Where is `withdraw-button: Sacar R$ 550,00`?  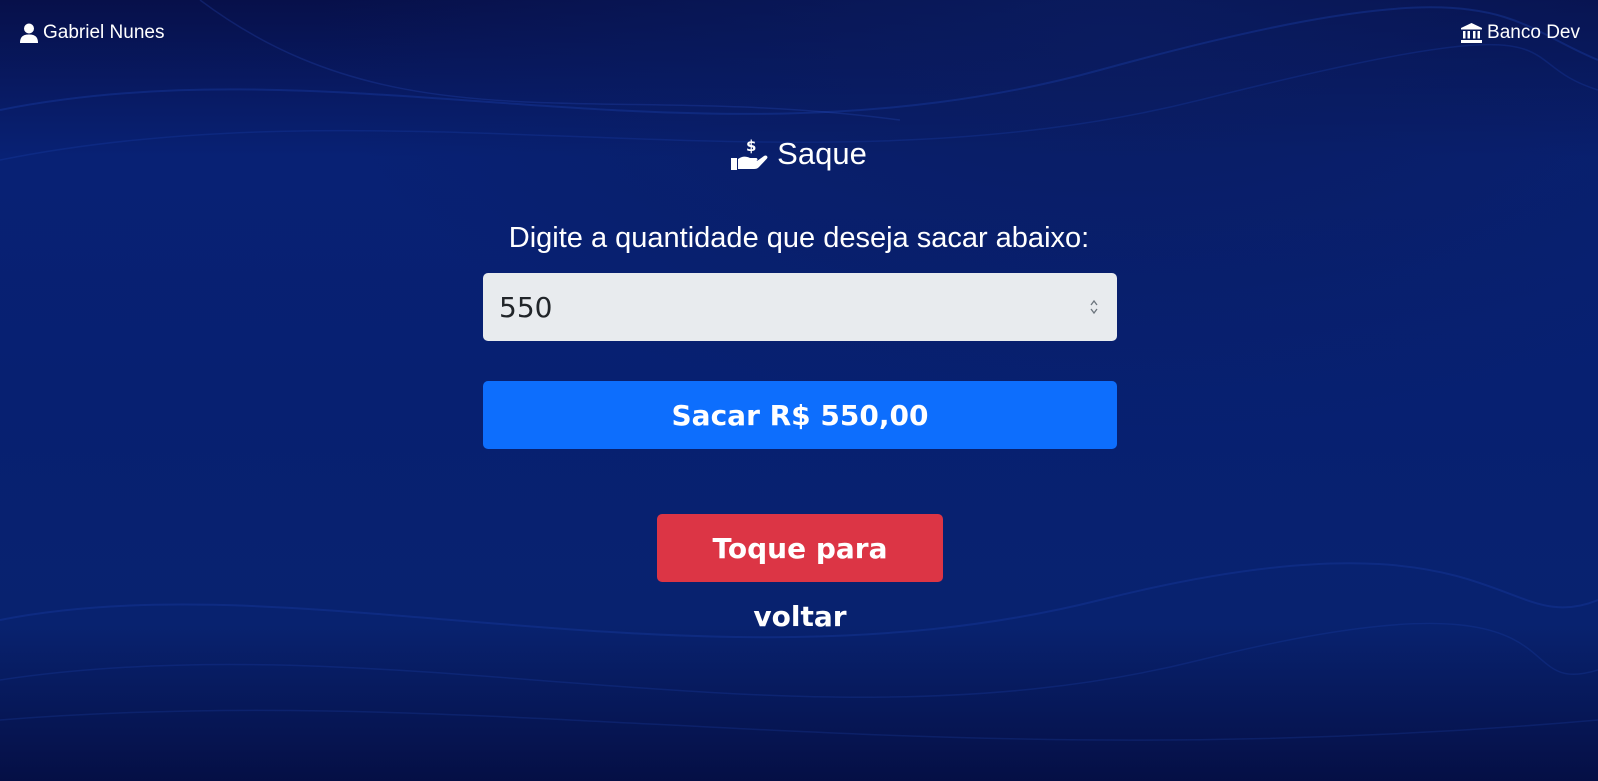 withdraw-button: Sacar R$ 550,00 is located at coordinates (800, 415).